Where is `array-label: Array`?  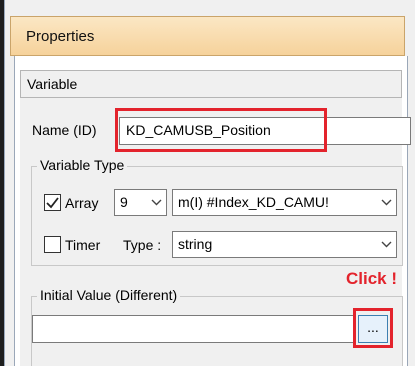 array-label: Array is located at coordinates (81, 203).